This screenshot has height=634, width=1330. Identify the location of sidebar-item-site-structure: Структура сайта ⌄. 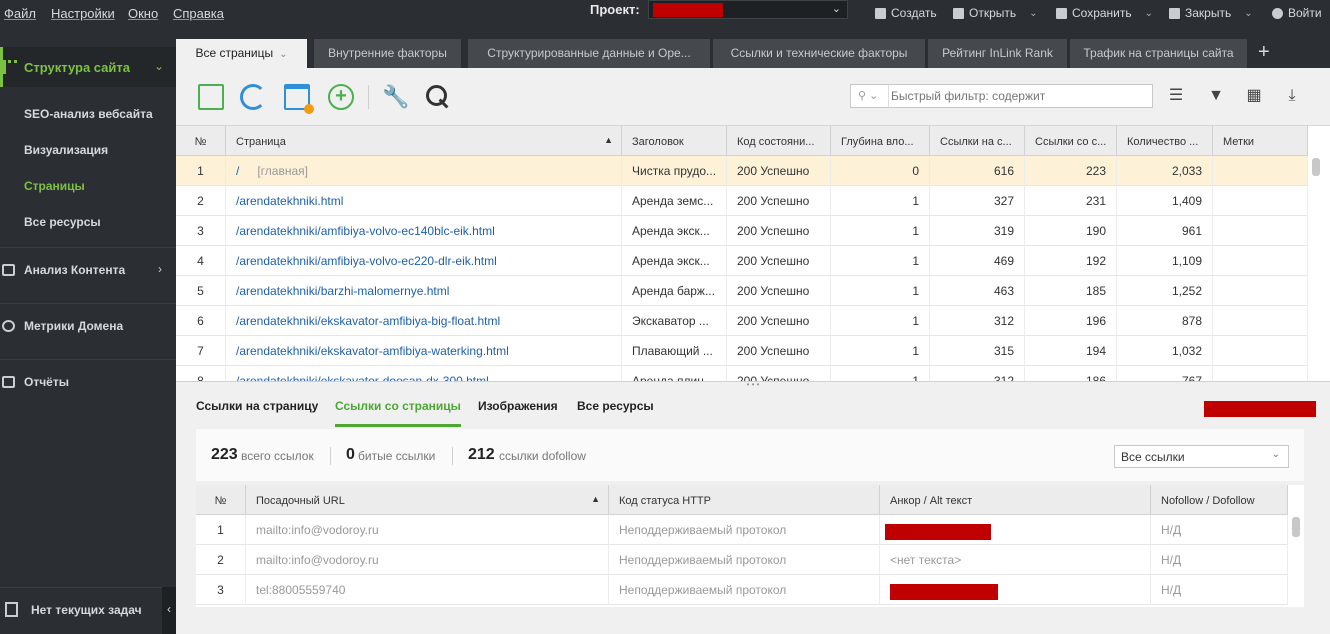
(88, 67).